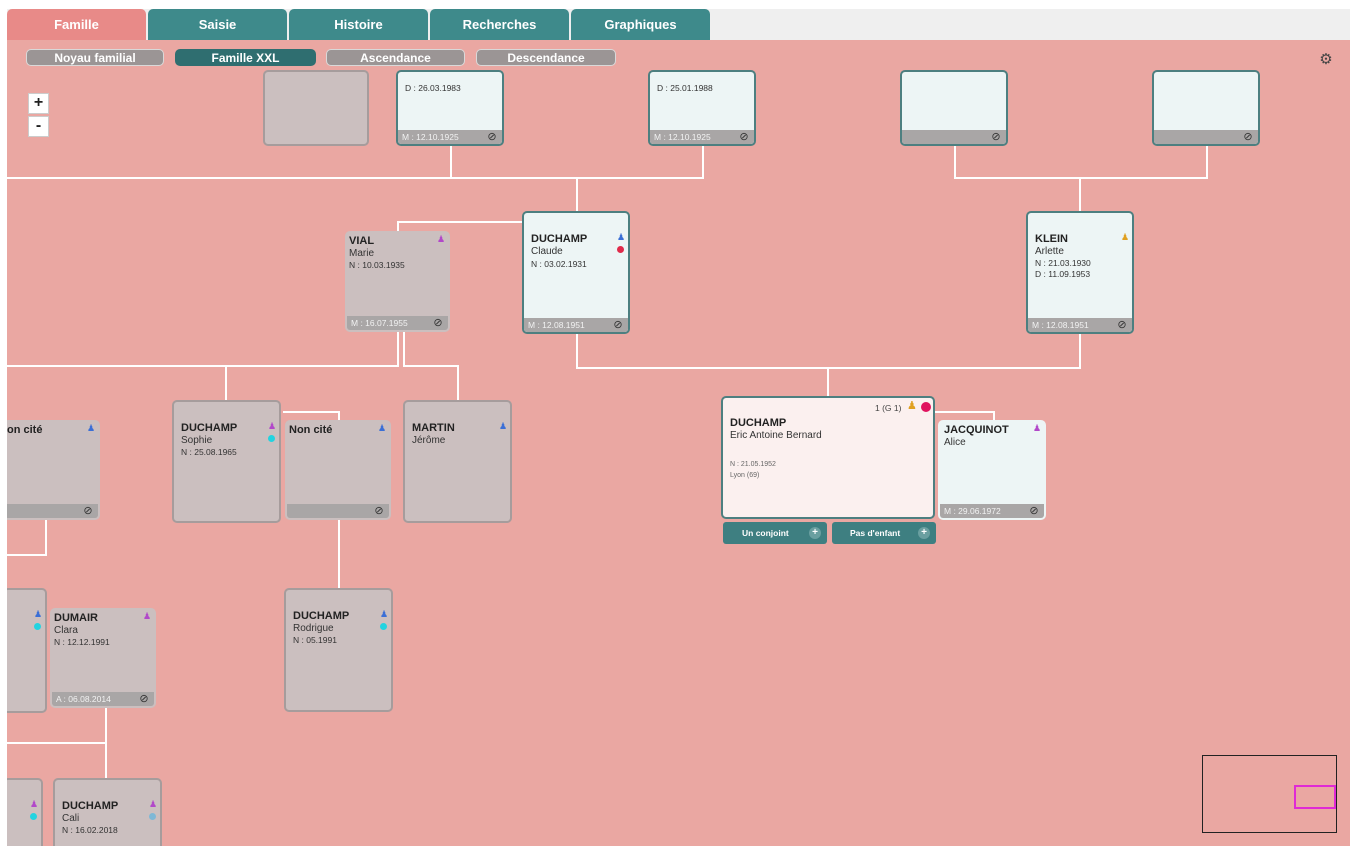 The height and width of the screenshot is (846, 1351). Describe the element at coordinates (362, 253) in the screenshot. I see `person-firstname: Marie` at that location.